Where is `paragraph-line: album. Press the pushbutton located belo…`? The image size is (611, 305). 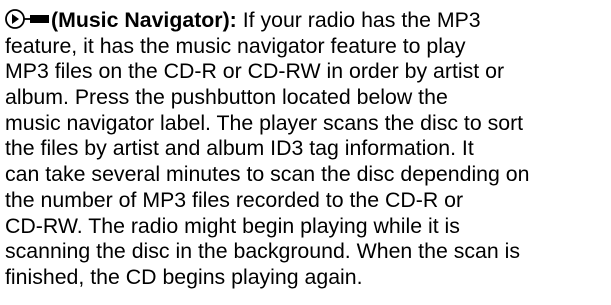 paragraph-line: album. Press the pushbutton located belo… is located at coordinates (226, 97).